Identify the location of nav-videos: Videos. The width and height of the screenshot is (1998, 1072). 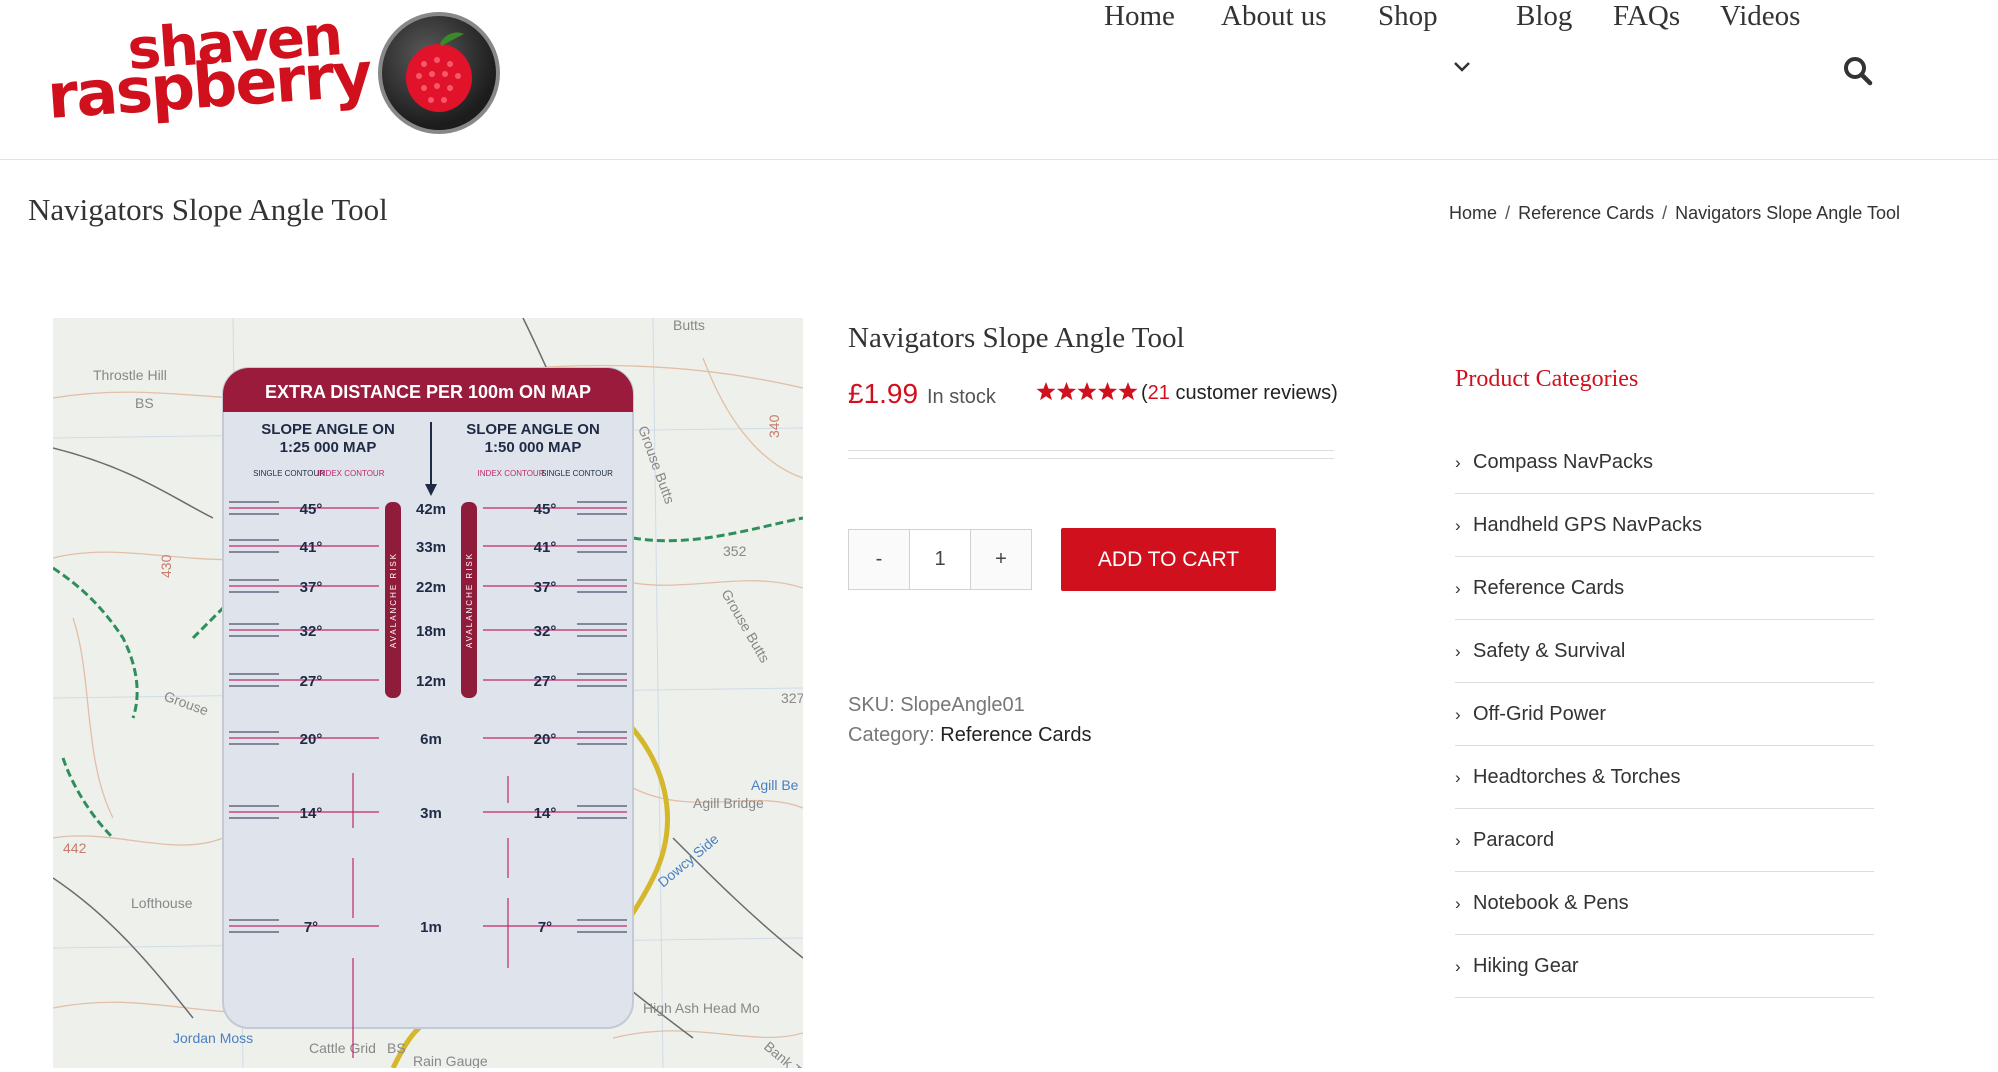
(1760, 16).